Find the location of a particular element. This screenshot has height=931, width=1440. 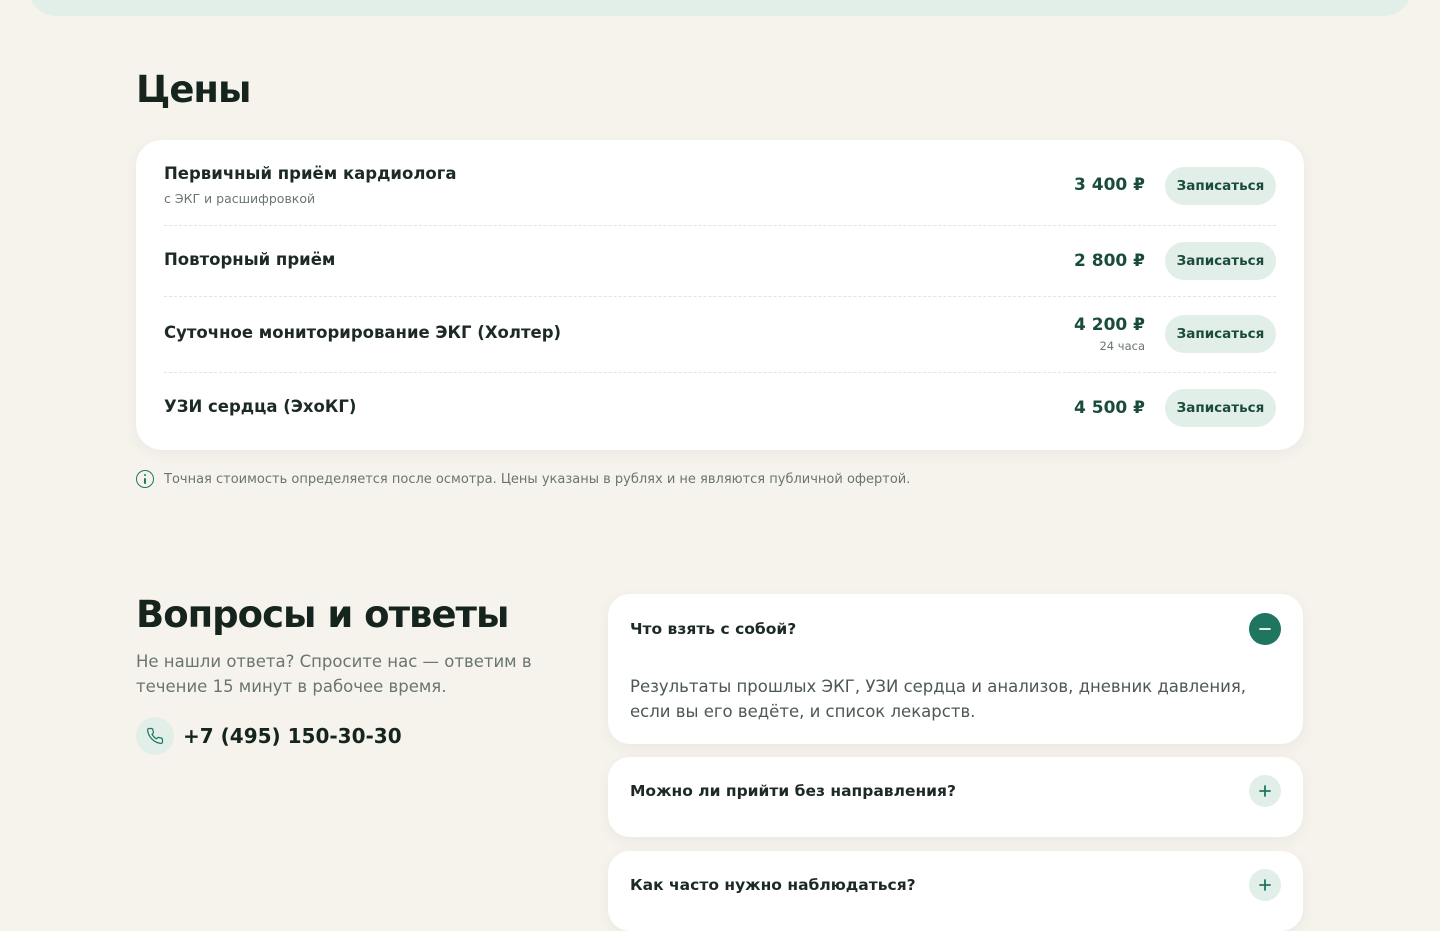

contact-phone: +7 (495) 150-30-30 is located at coordinates (269, 736).